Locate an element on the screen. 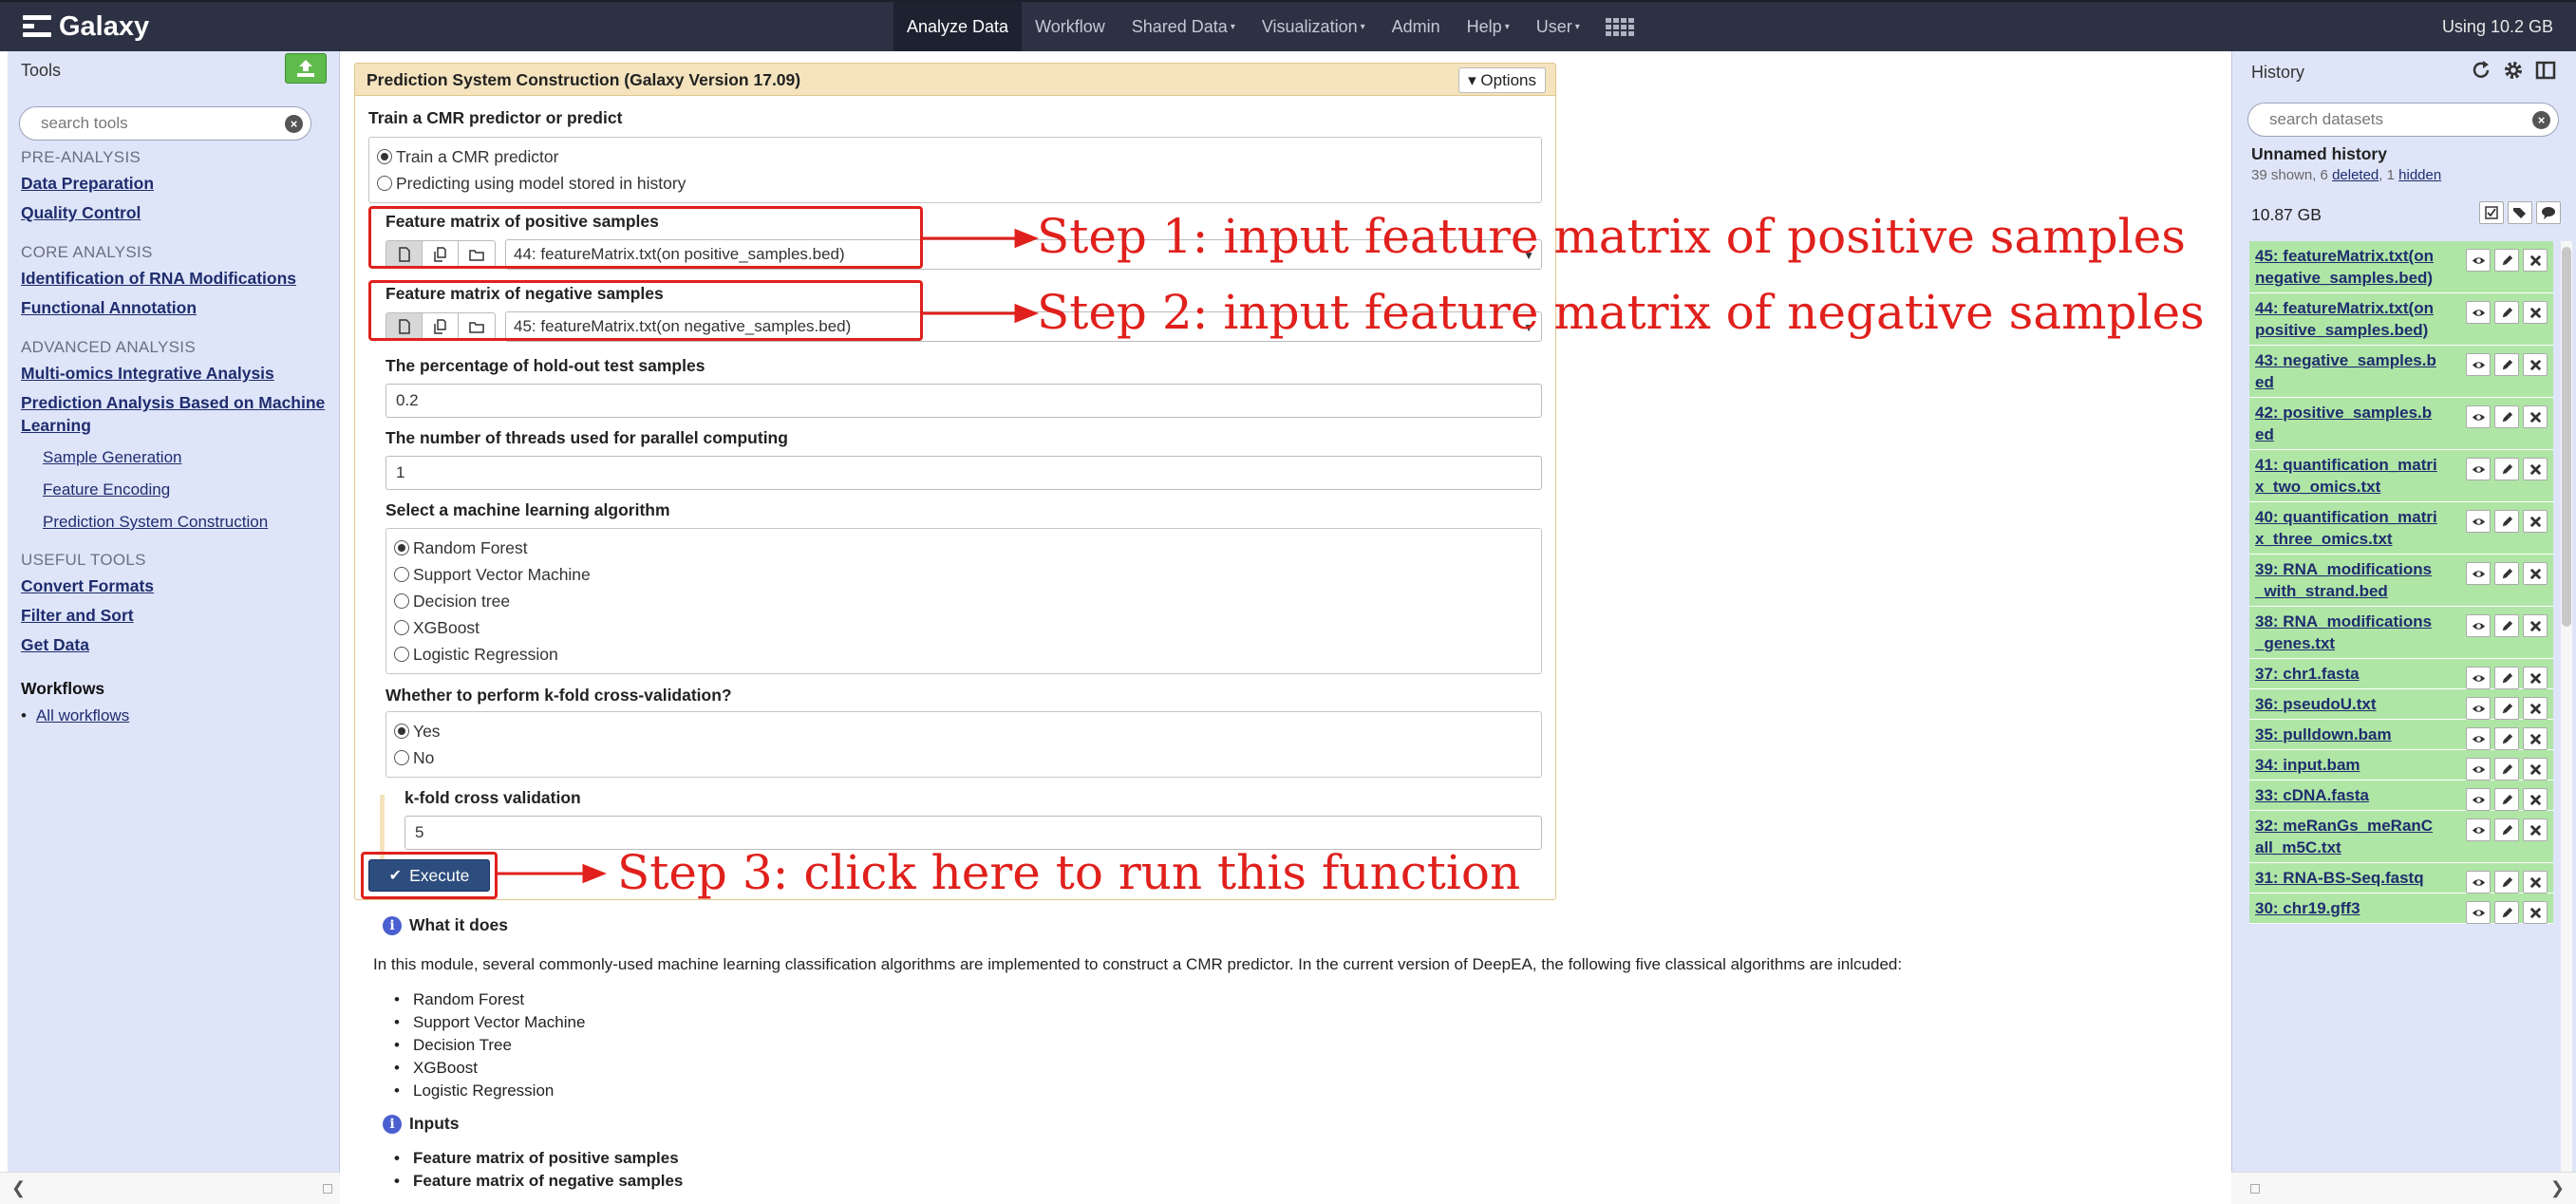 The width and height of the screenshot is (2576, 1204). dataset-item: 34: input.bam is located at coordinates (2401, 765).